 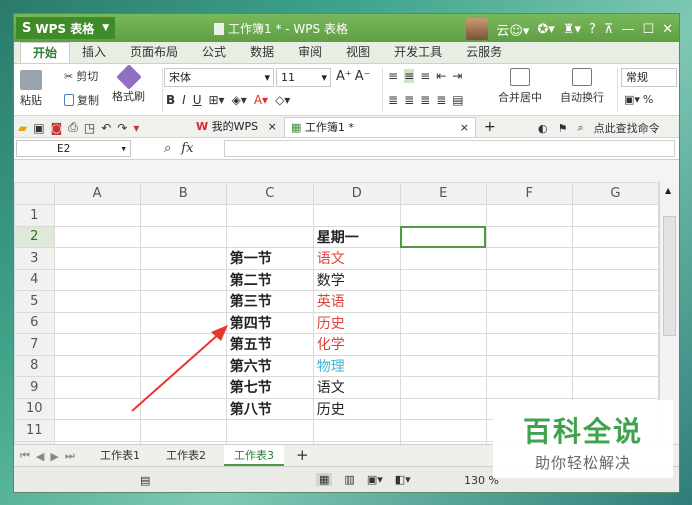 What do you see at coordinates (615, 279) in the screenshot?
I see `cell-g4` at bounding box center [615, 279].